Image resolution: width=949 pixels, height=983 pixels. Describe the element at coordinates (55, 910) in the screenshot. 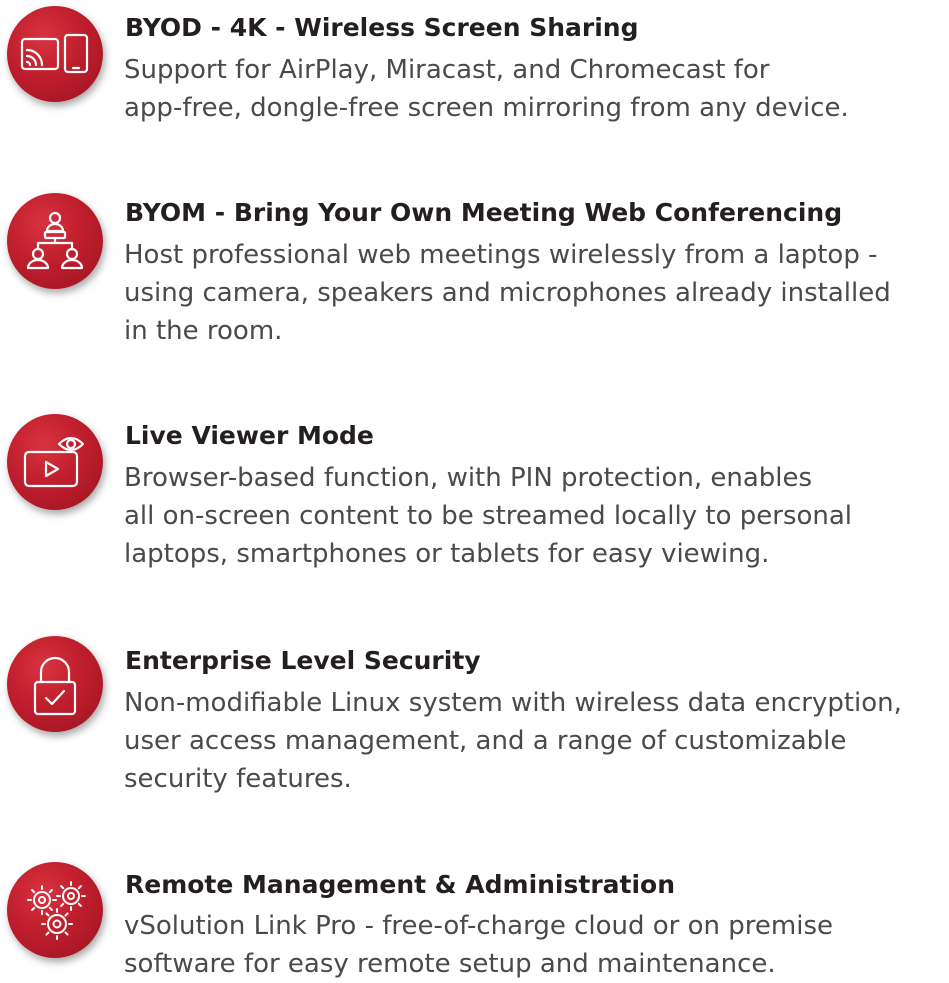

I see `gears-icon` at that location.